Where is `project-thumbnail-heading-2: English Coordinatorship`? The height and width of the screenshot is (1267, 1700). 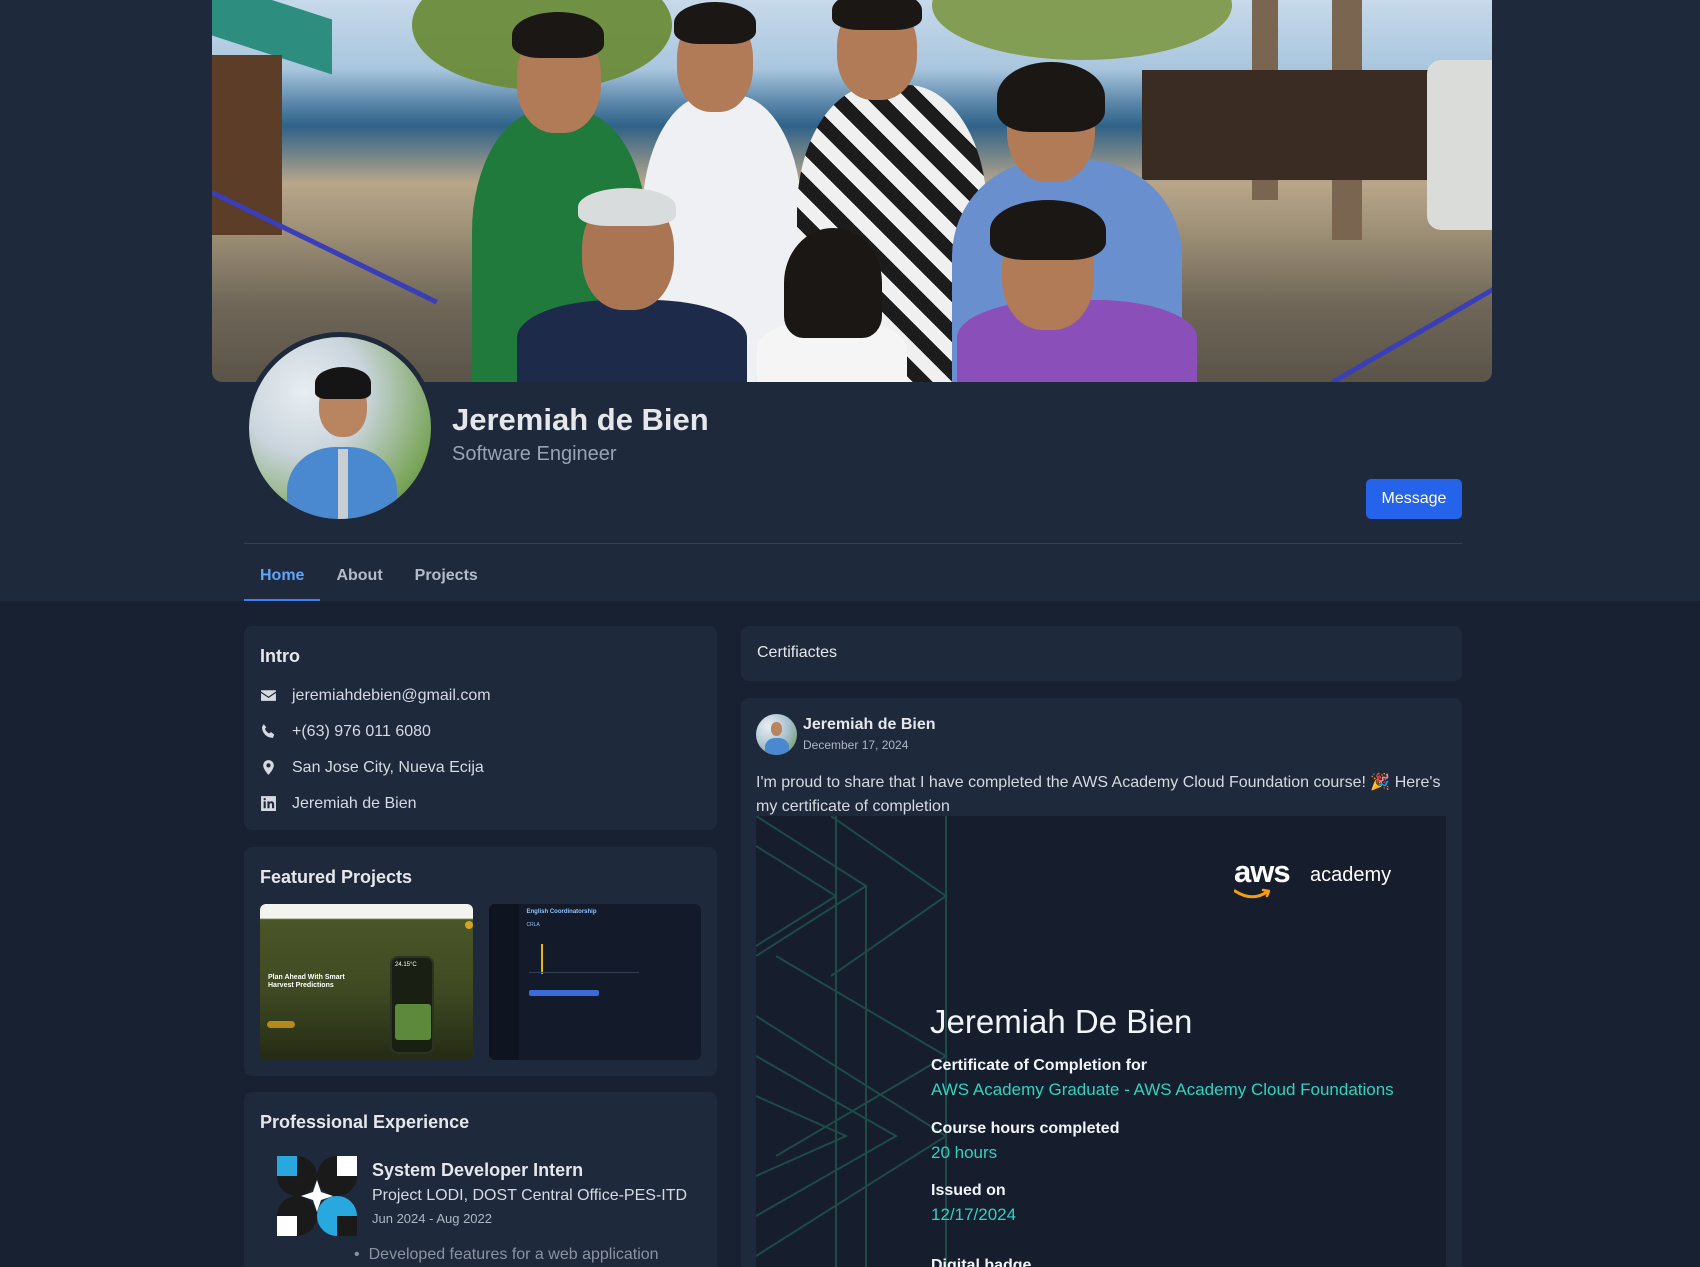
project-thumbnail-heading-2: English Coordinatorship is located at coordinates (561, 912).